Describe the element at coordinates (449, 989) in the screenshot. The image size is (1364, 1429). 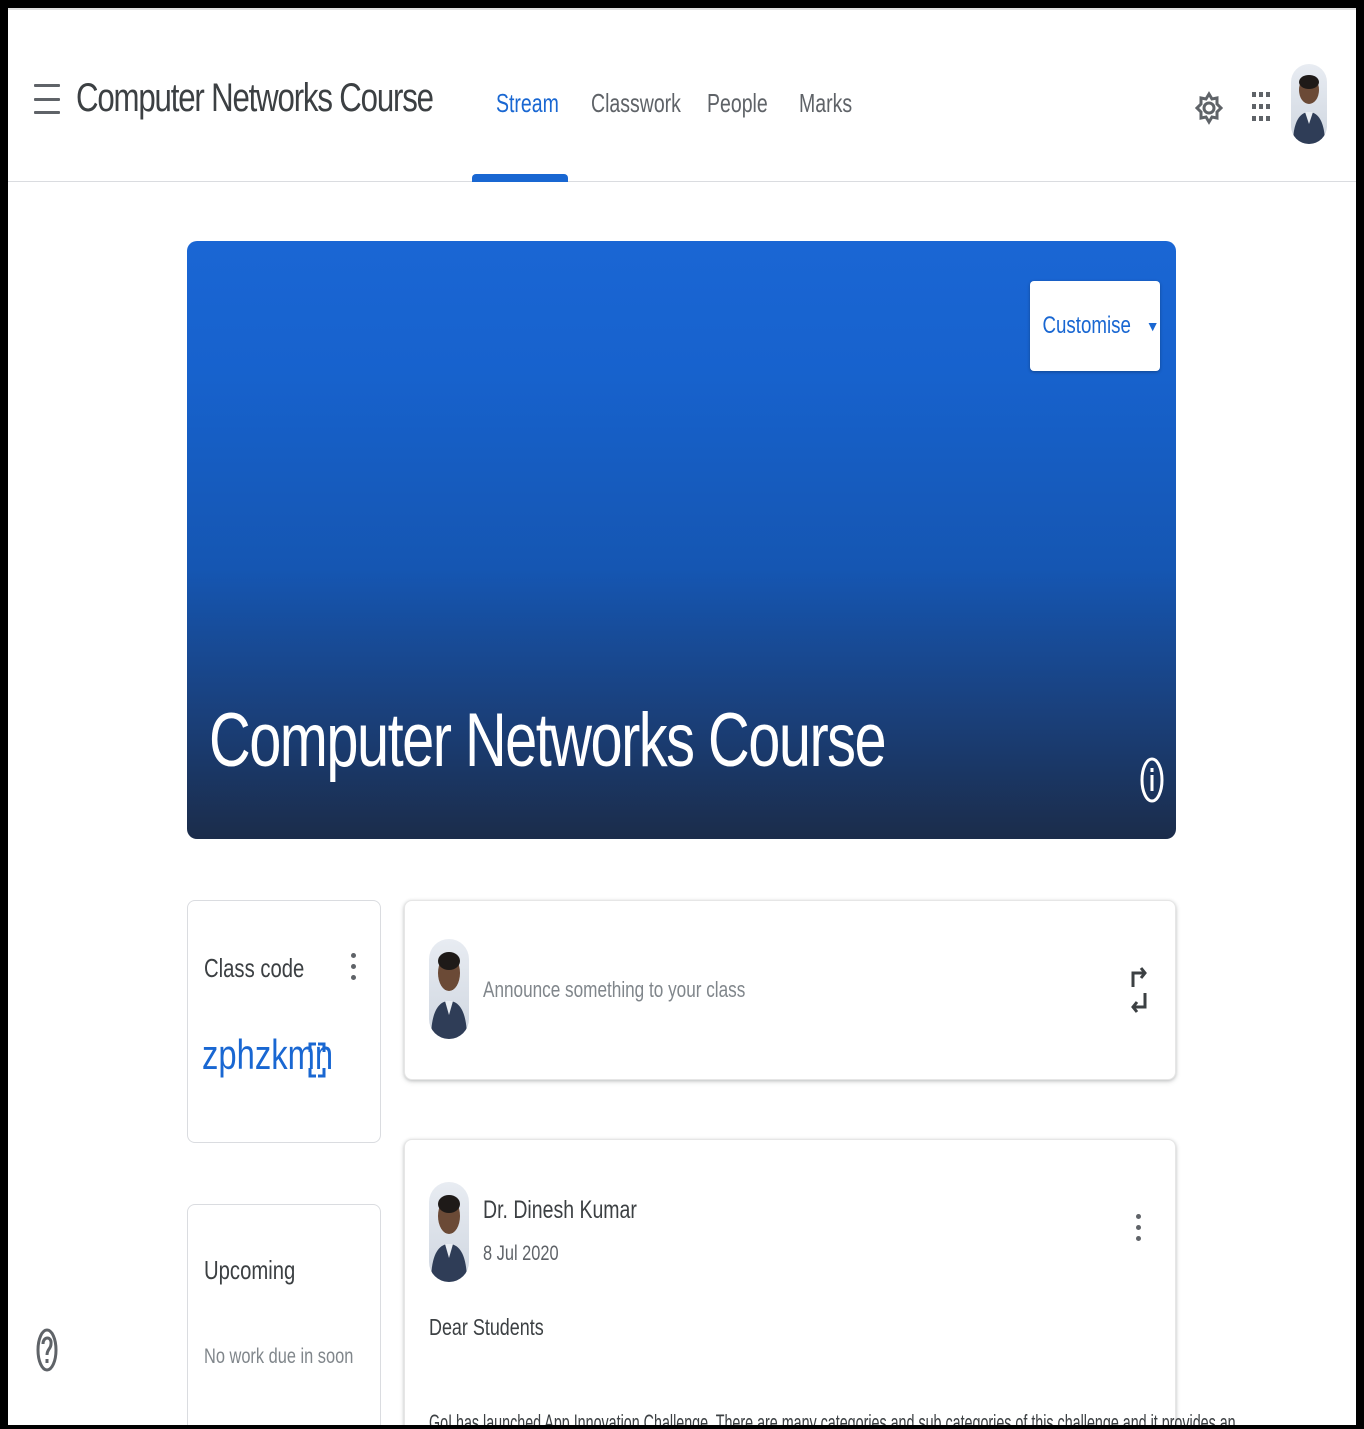
I see `user-avatar` at that location.